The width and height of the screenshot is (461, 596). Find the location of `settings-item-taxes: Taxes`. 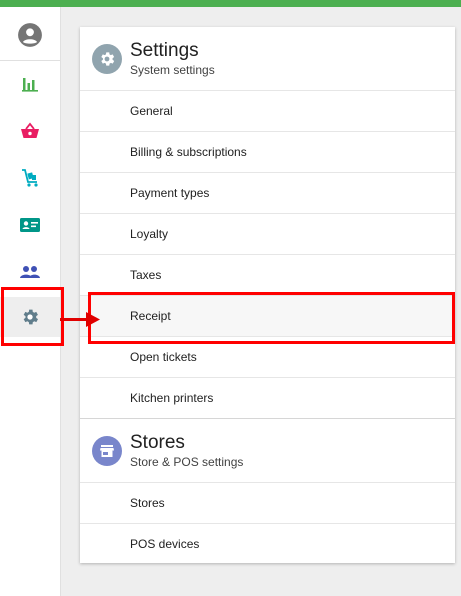

settings-item-taxes: Taxes is located at coordinates (267, 274).